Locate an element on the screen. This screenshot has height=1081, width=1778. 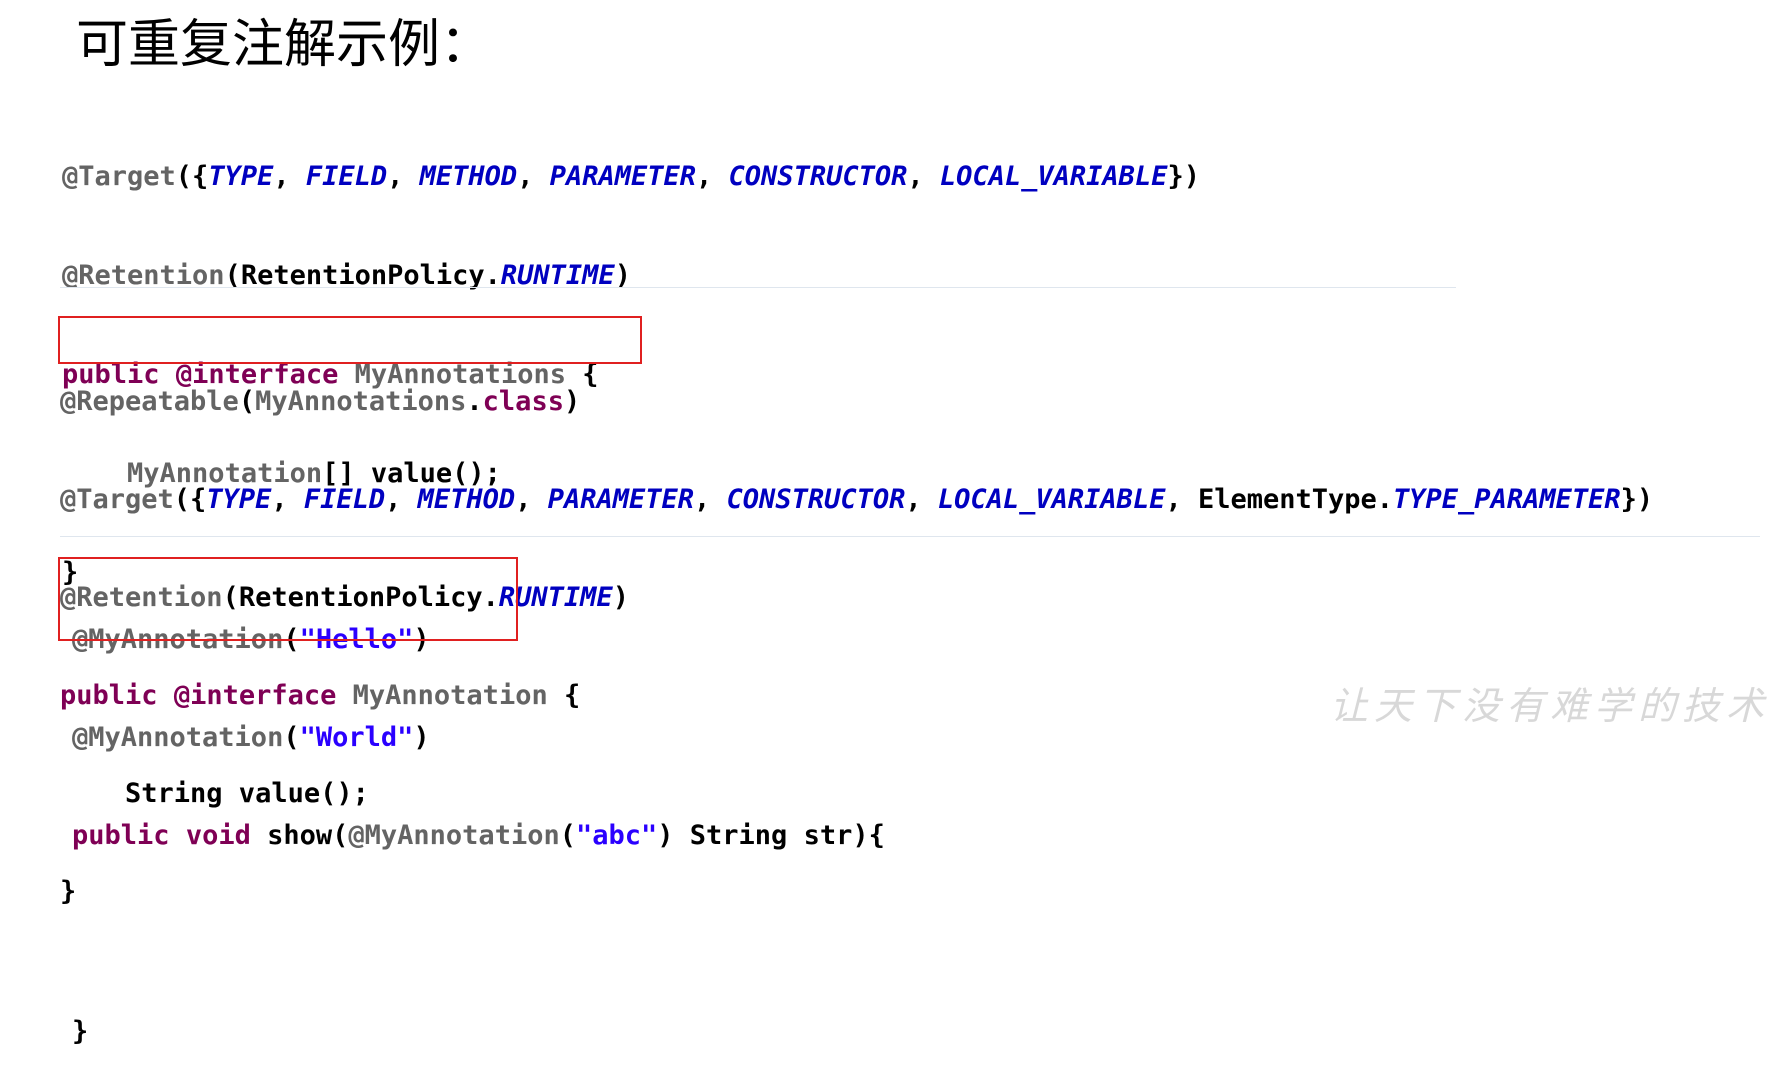
code-token: ) String str){ is located at coordinates (771, 835).